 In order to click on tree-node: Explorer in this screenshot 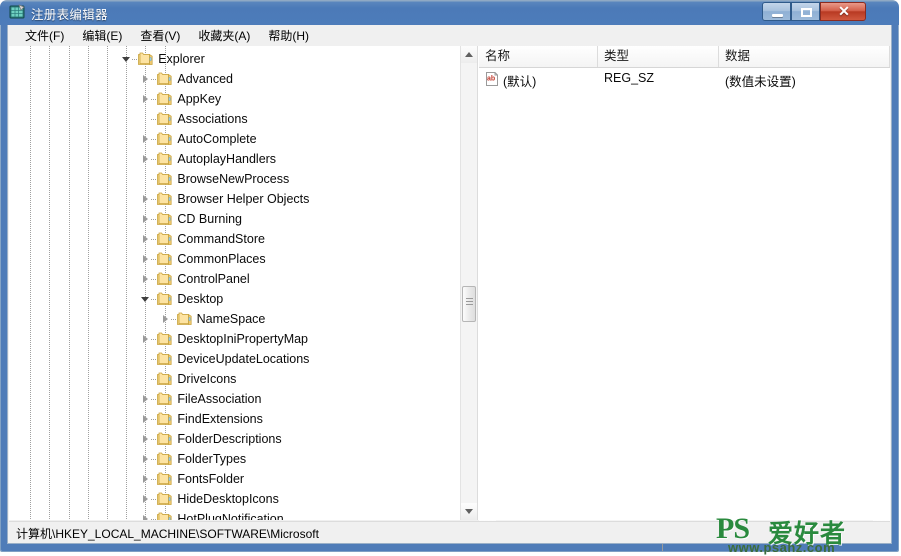, I will do `click(235, 59)`.